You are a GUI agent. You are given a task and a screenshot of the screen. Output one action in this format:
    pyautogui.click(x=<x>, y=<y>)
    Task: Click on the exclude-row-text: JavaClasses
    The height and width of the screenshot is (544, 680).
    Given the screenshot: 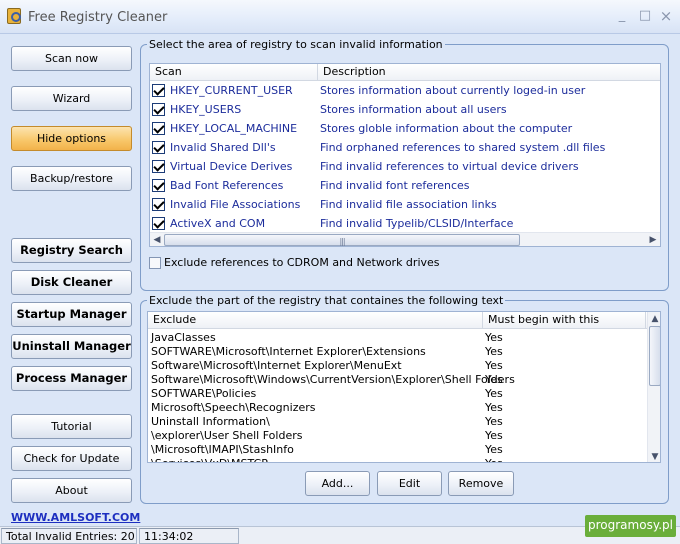 What is the action you would take?
    pyautogui.click(x=183, y=337)
    